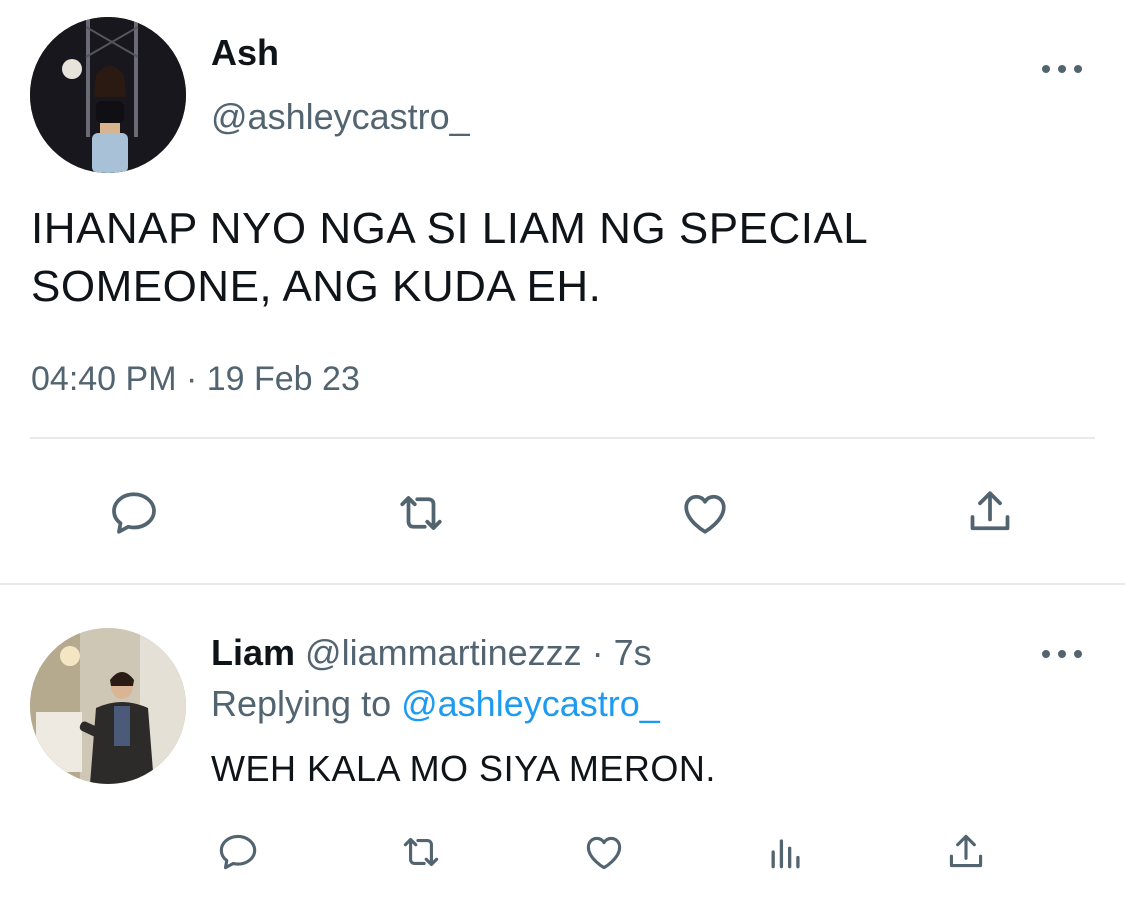 The height and width of the screenshot is (899, 1125). What do you see at coordinates (463, 768) in the screenshot?
I see `reply-text: WEH KALA MO SIYA MERON.` at bounding box center [463, 768].